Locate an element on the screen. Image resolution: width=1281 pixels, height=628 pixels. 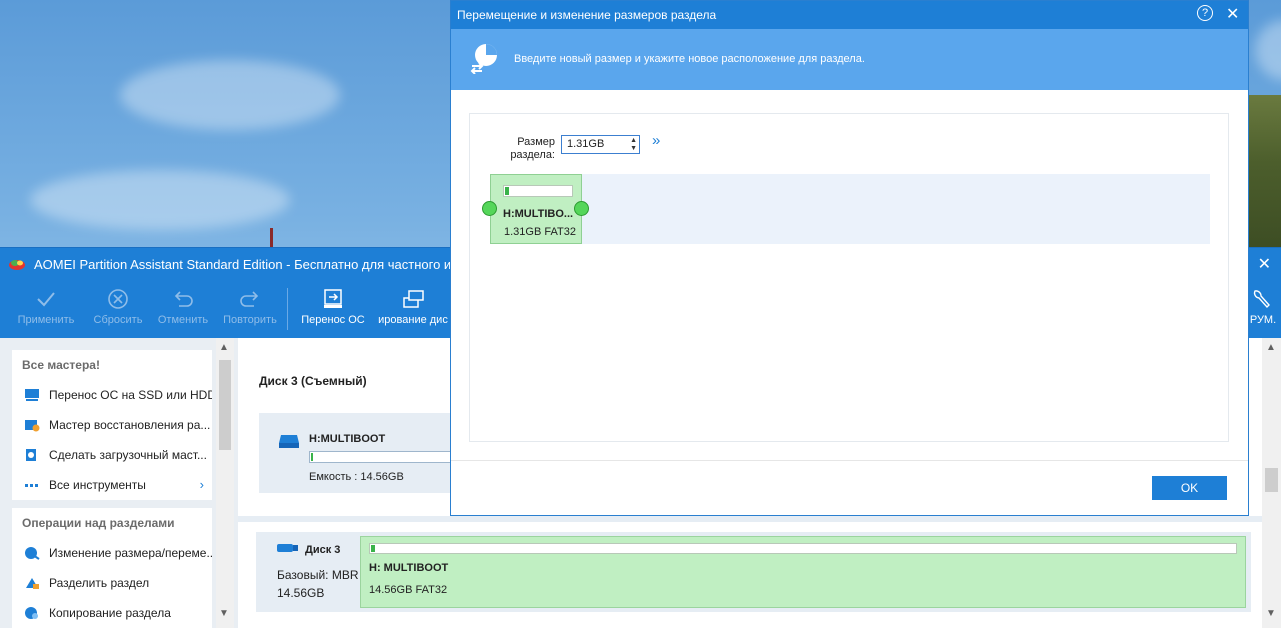
apply-button: Применить is located at coordinates (46, 309).